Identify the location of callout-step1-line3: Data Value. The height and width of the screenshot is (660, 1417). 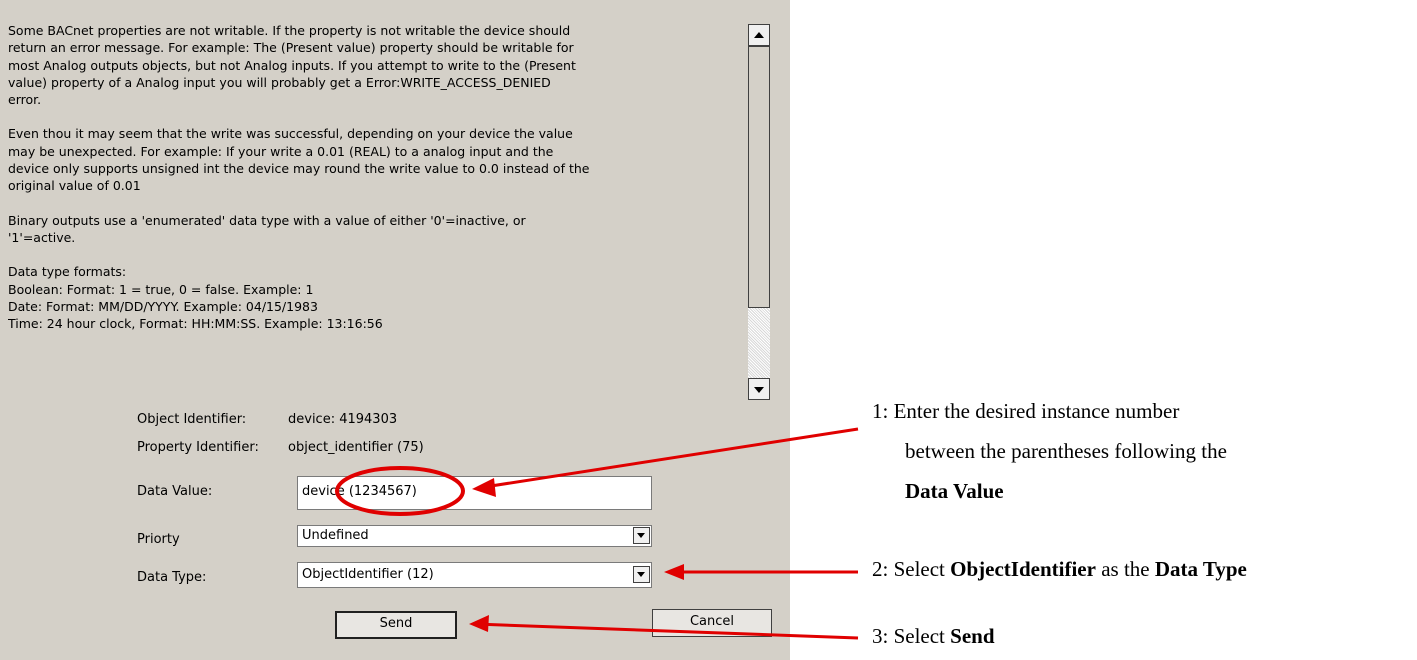
(954, 491).